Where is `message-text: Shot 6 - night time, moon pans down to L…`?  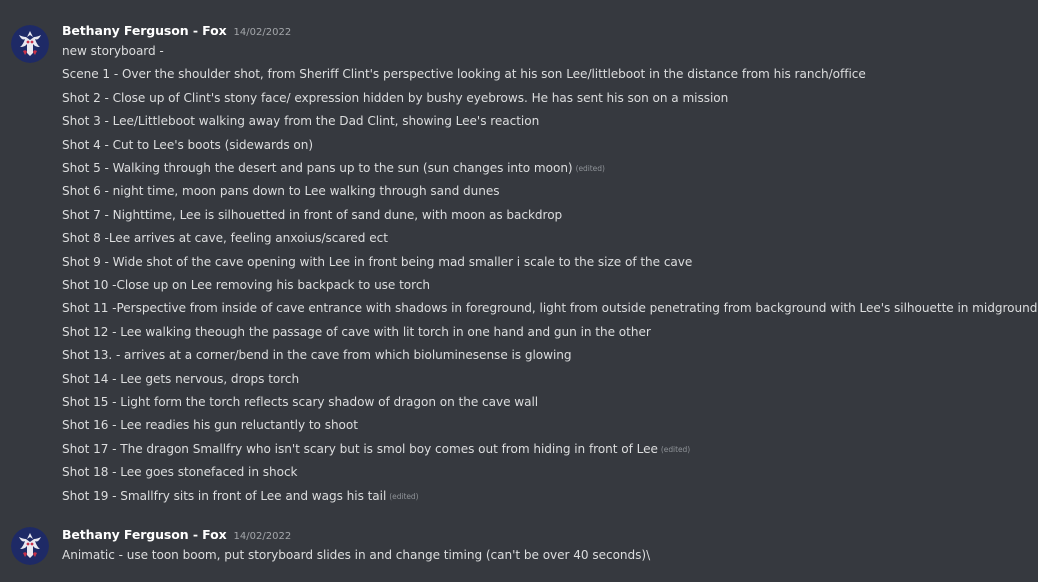 message-text: Shot 6 - night time, moon pans down to L… is located at coordinates (281, 191).